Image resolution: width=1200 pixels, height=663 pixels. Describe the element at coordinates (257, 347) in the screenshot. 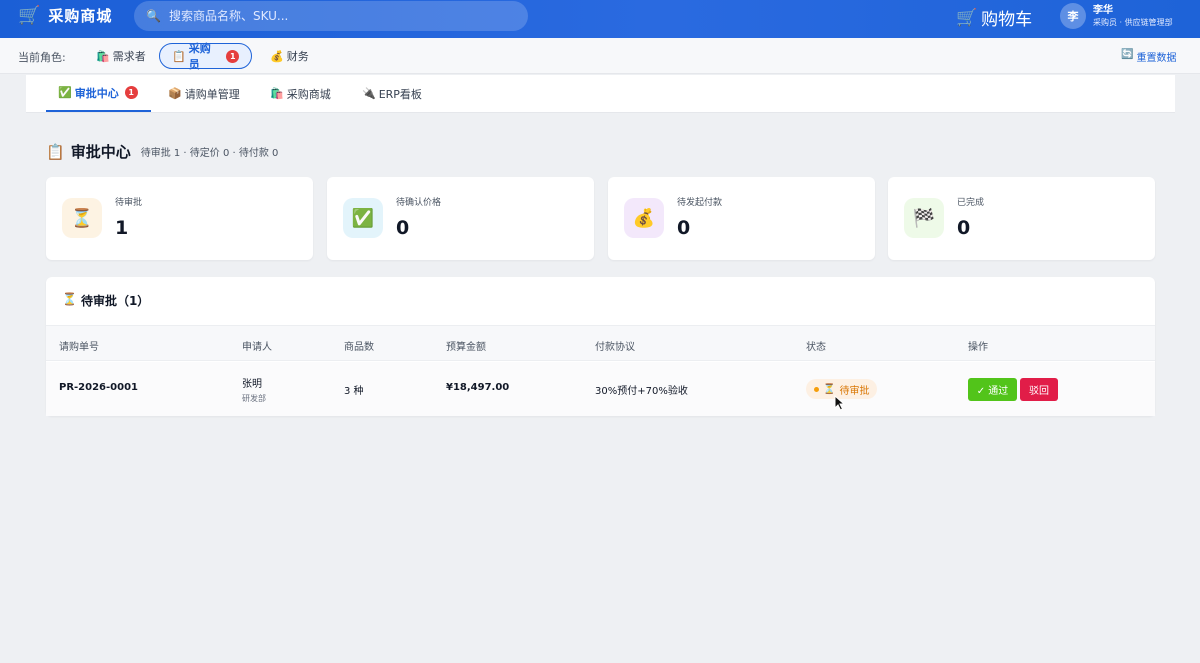

I see `column-header: 申请人` at that location.